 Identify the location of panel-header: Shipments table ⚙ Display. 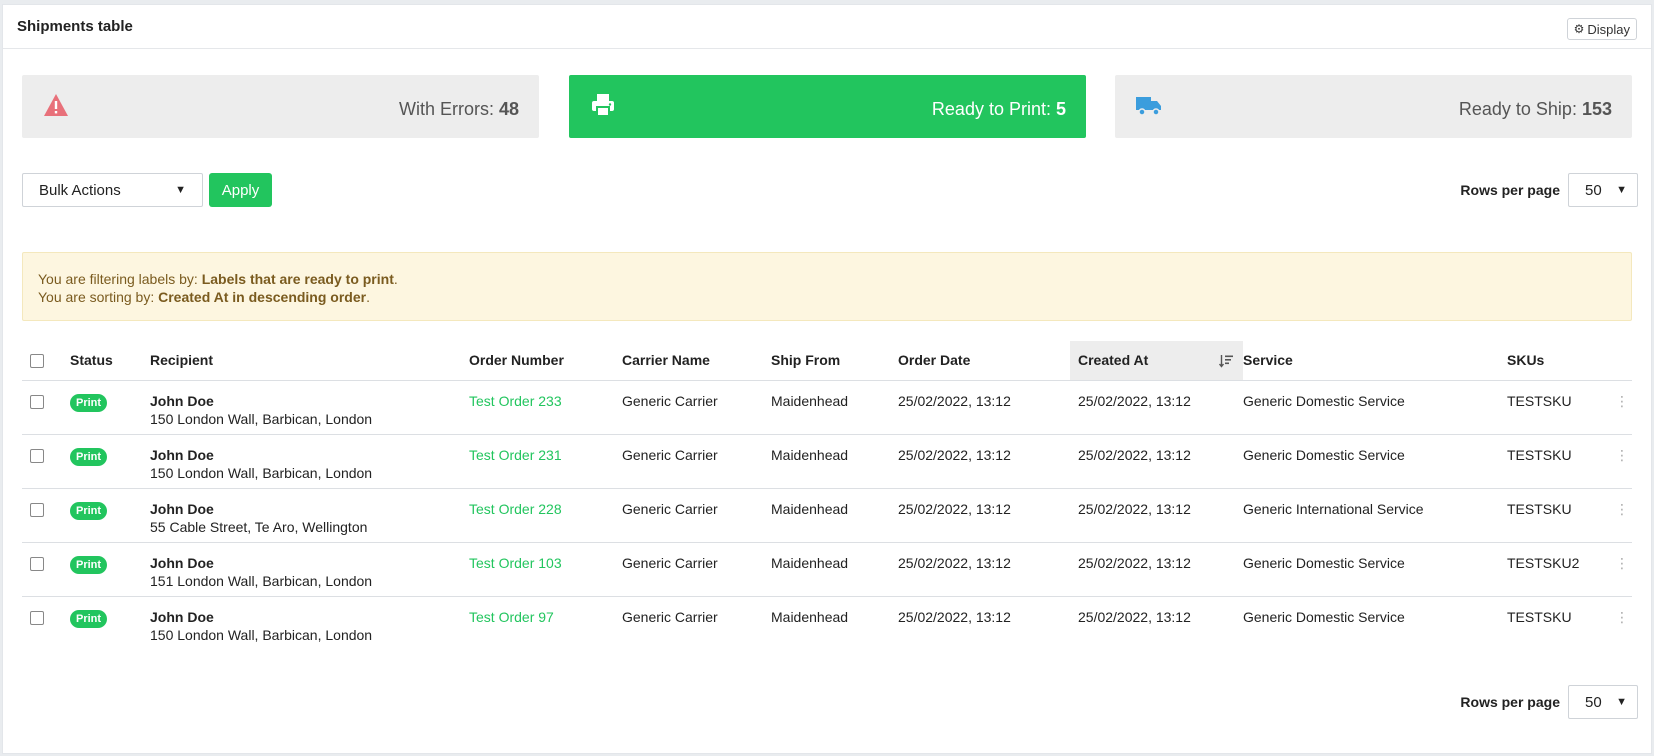
(827, 27).